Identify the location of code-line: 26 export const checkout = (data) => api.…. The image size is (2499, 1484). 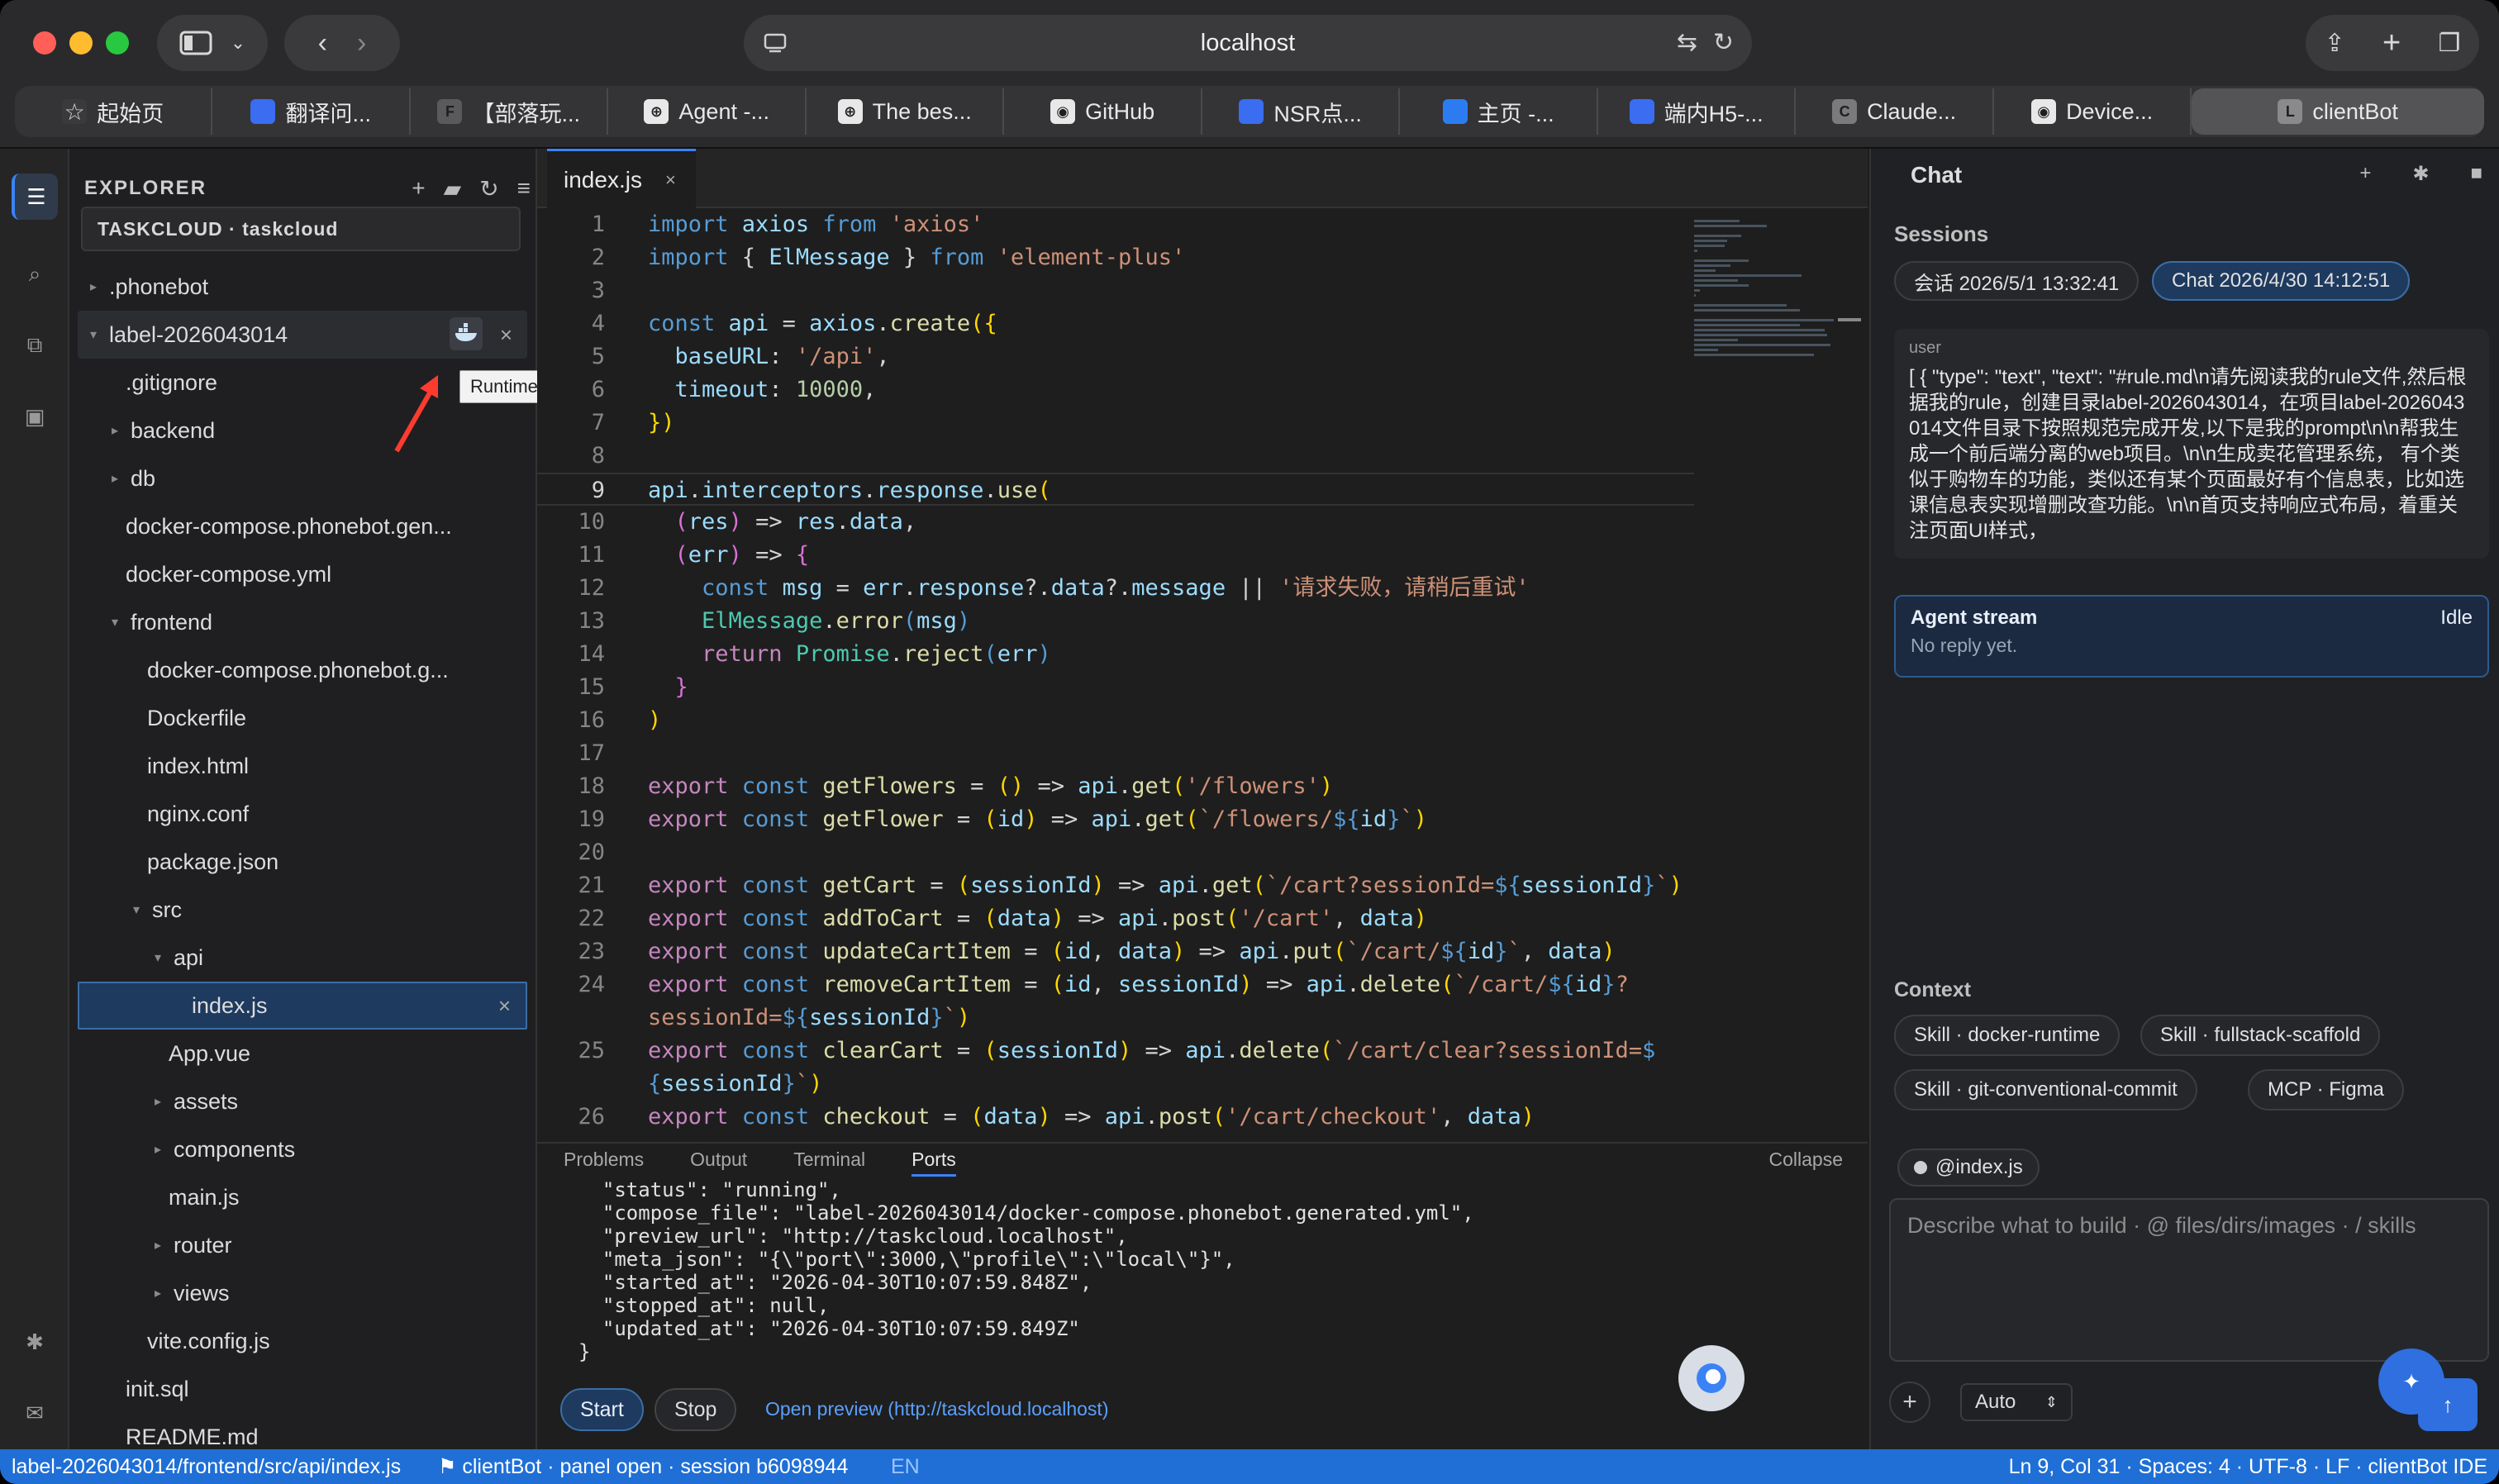
(1115, 1117).